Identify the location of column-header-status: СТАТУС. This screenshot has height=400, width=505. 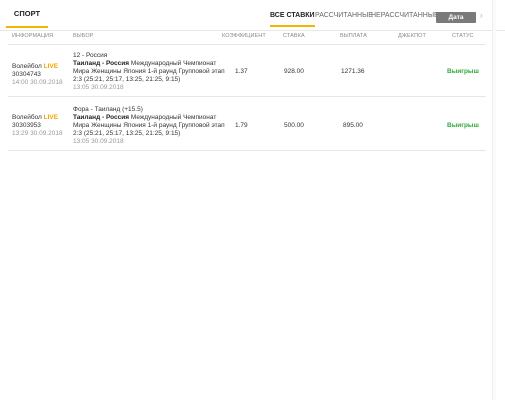
(463, 36).